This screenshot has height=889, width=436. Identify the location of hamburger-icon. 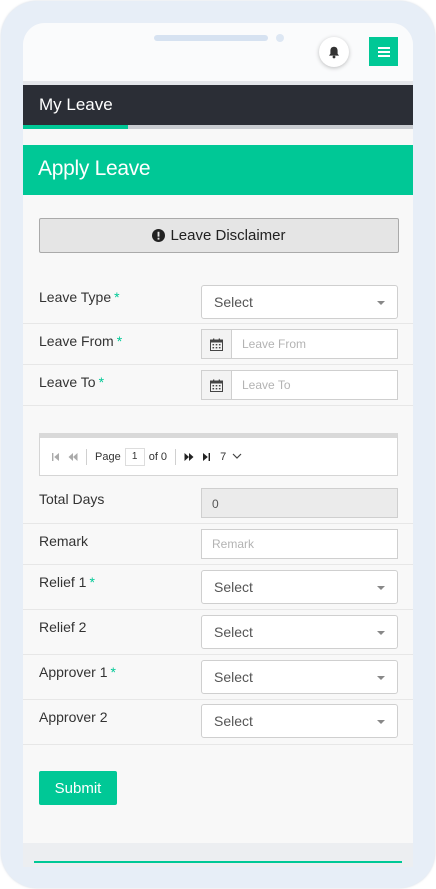
(383, 51).